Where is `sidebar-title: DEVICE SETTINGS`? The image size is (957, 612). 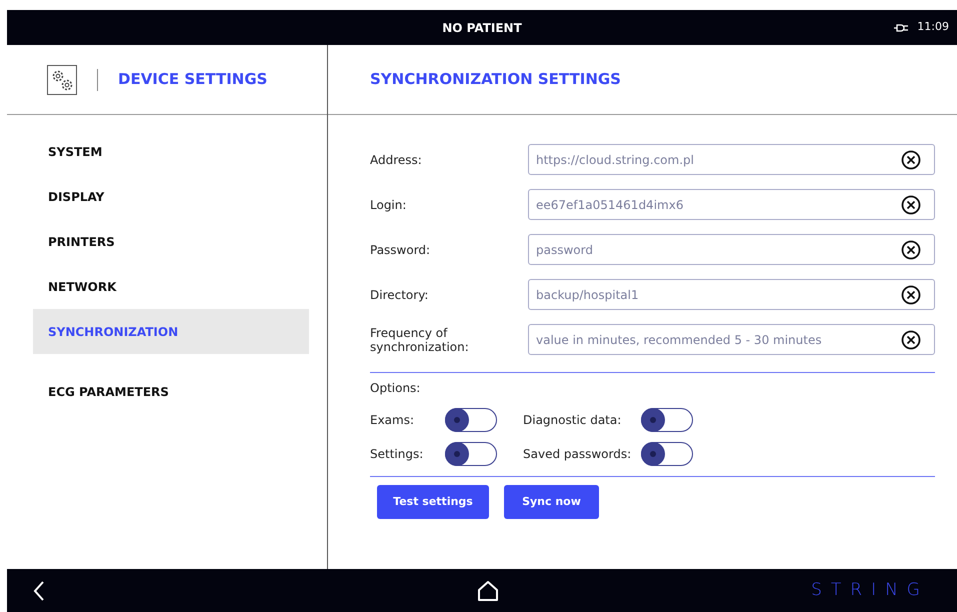
sidebar-title: DEVICE SETTINGS is located at coordinates (193, 79).